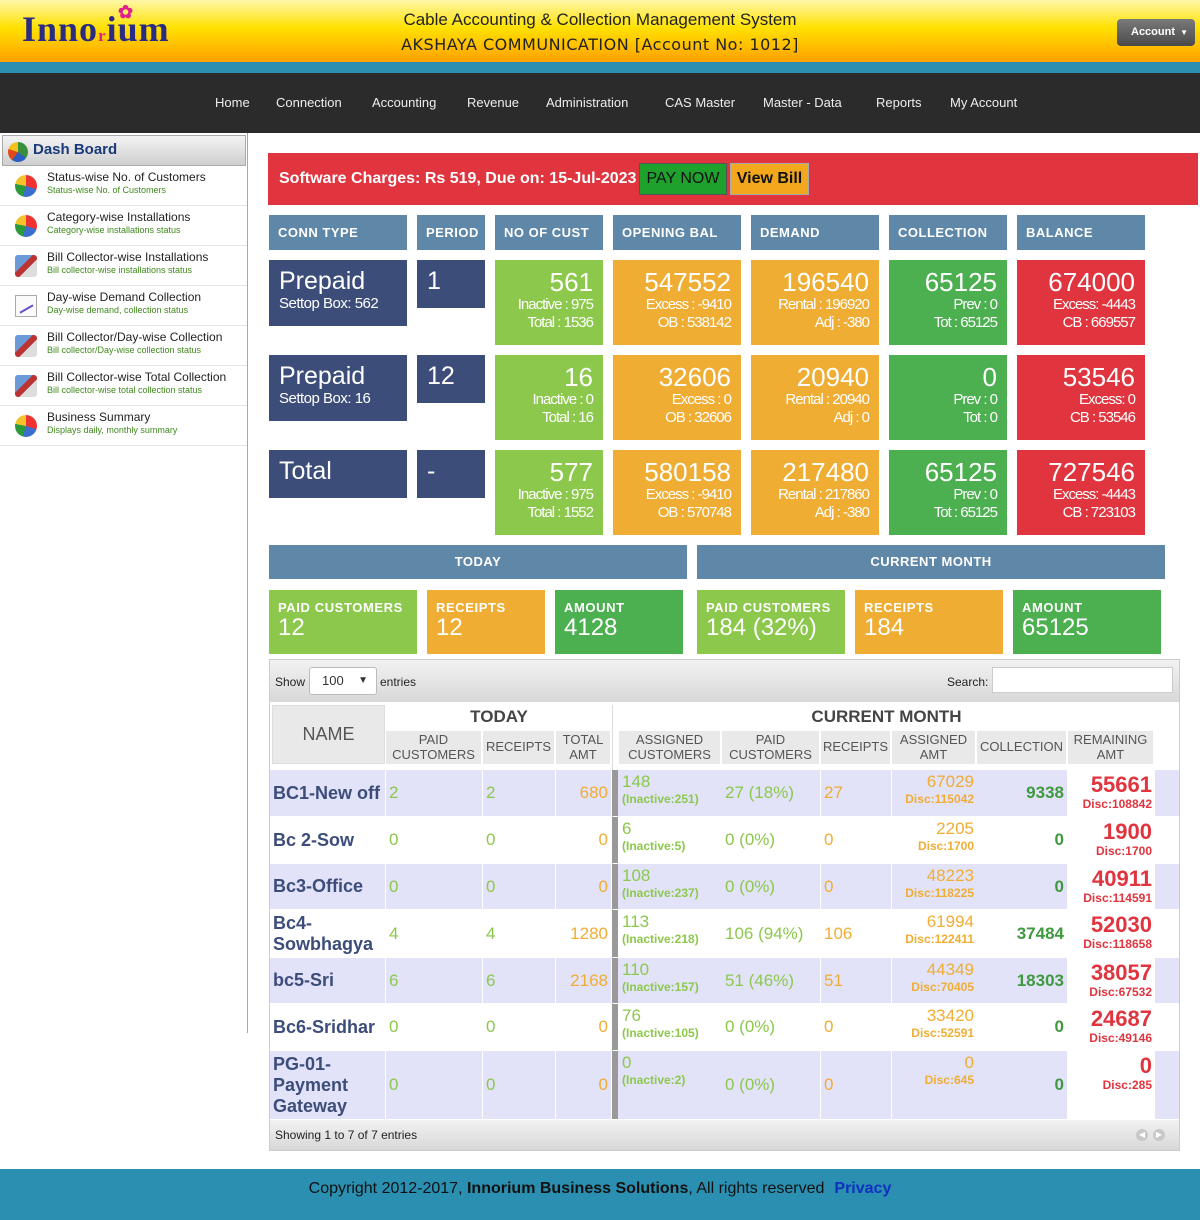  I want to click on tile-sub: OB : 570748, so click(694, 512).